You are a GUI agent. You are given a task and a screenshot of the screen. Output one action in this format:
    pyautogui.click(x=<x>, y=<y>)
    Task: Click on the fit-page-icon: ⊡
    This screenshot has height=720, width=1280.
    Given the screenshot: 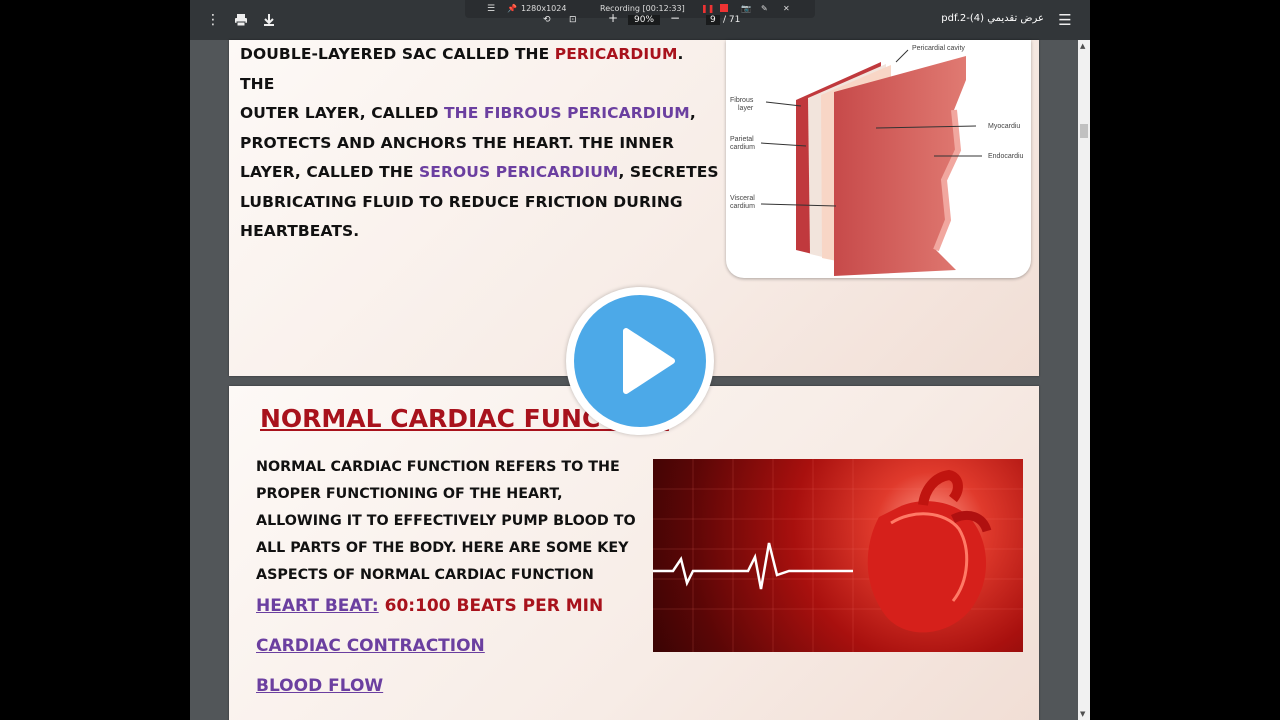 What is the action you would take?
    pyautogui.click(x=573, y=20)
    